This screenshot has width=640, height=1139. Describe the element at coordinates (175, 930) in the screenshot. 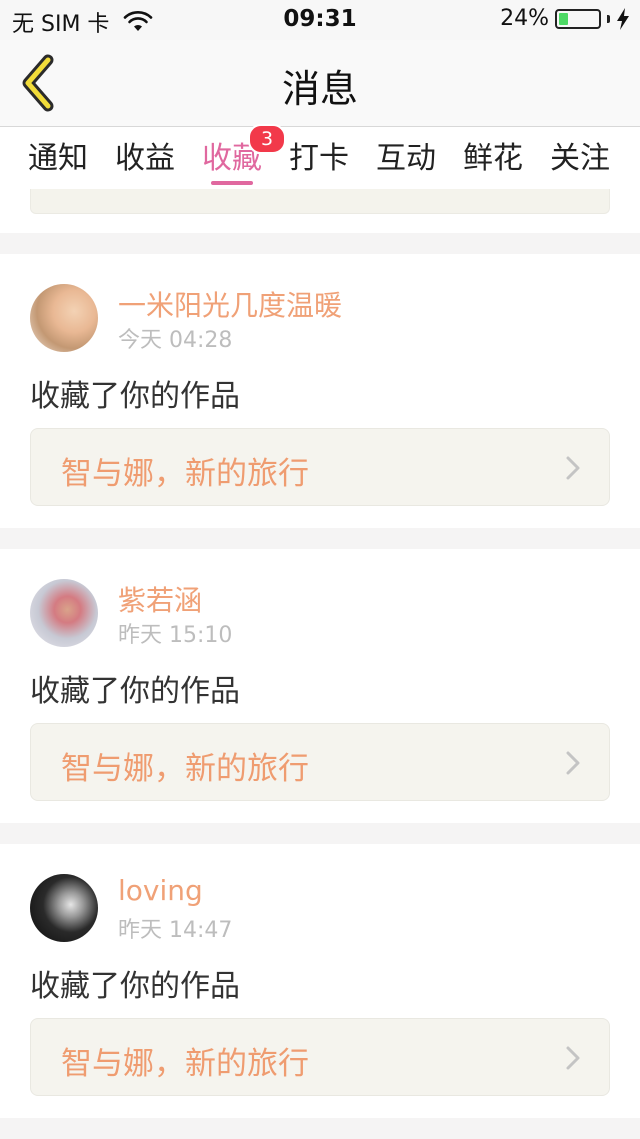

I see `timestamp: 昨天 14:47` at that location.